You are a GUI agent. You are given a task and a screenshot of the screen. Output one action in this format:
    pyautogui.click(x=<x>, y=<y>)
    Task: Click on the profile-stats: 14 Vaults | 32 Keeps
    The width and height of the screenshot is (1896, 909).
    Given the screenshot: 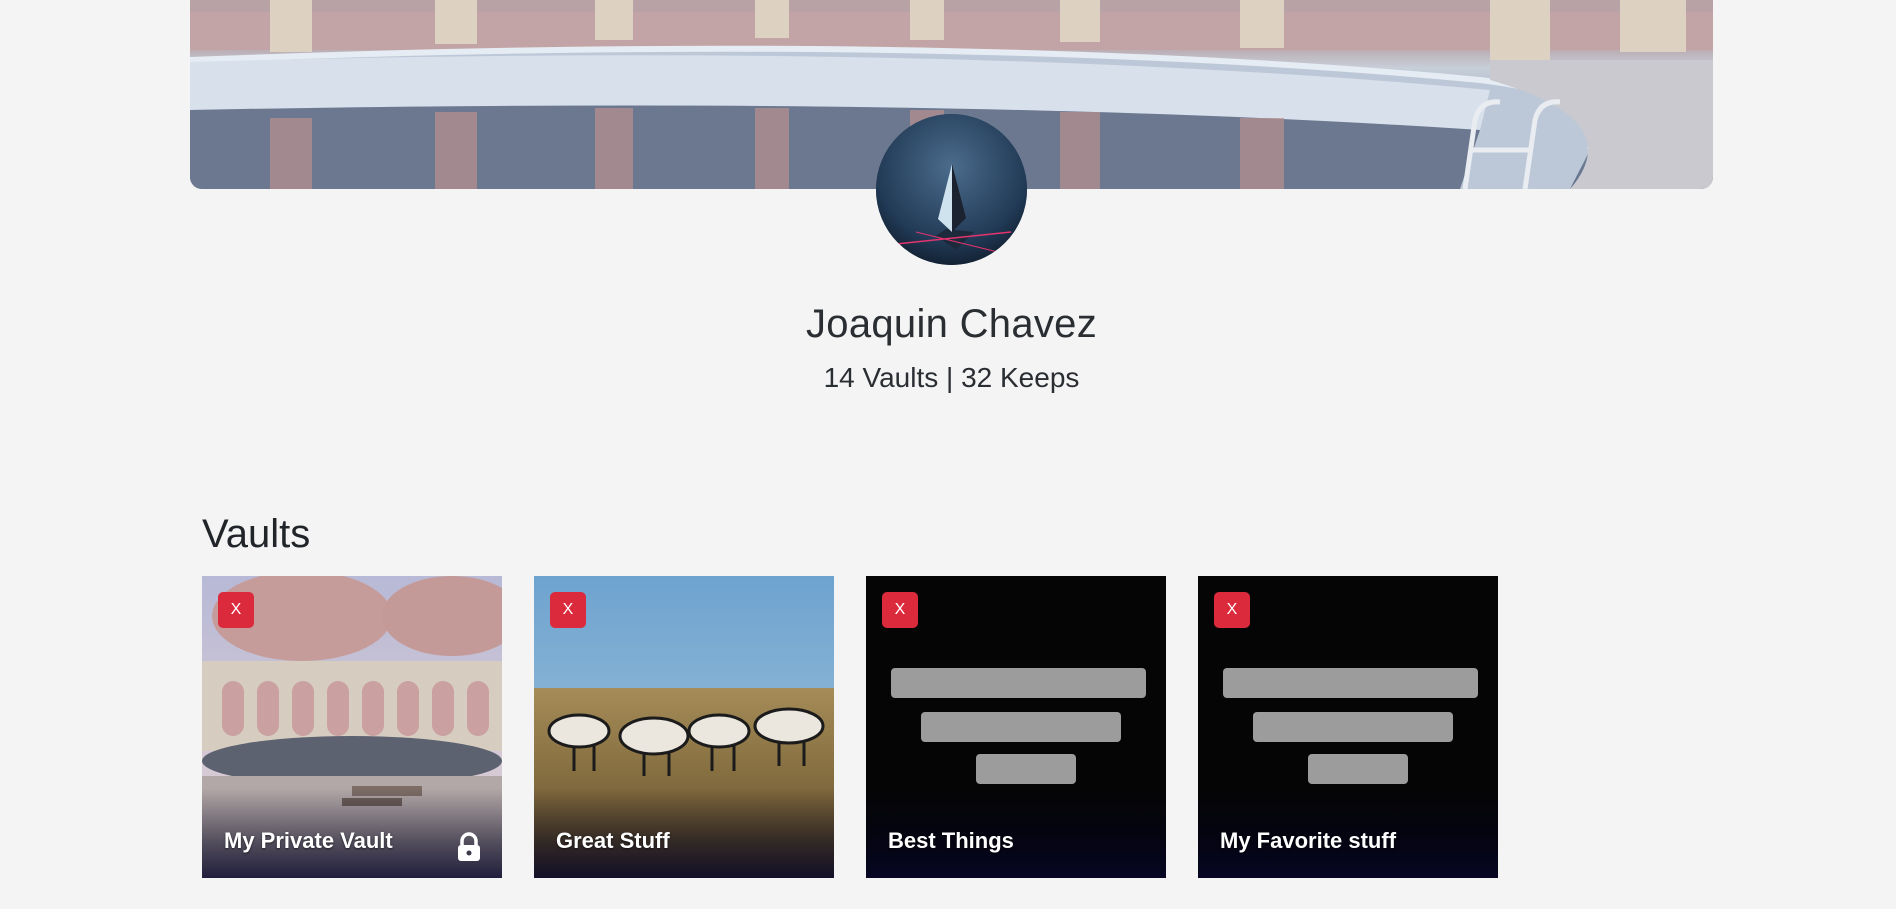 What is the action you would take?
    pyautogui.click(x=951, y=377)
    